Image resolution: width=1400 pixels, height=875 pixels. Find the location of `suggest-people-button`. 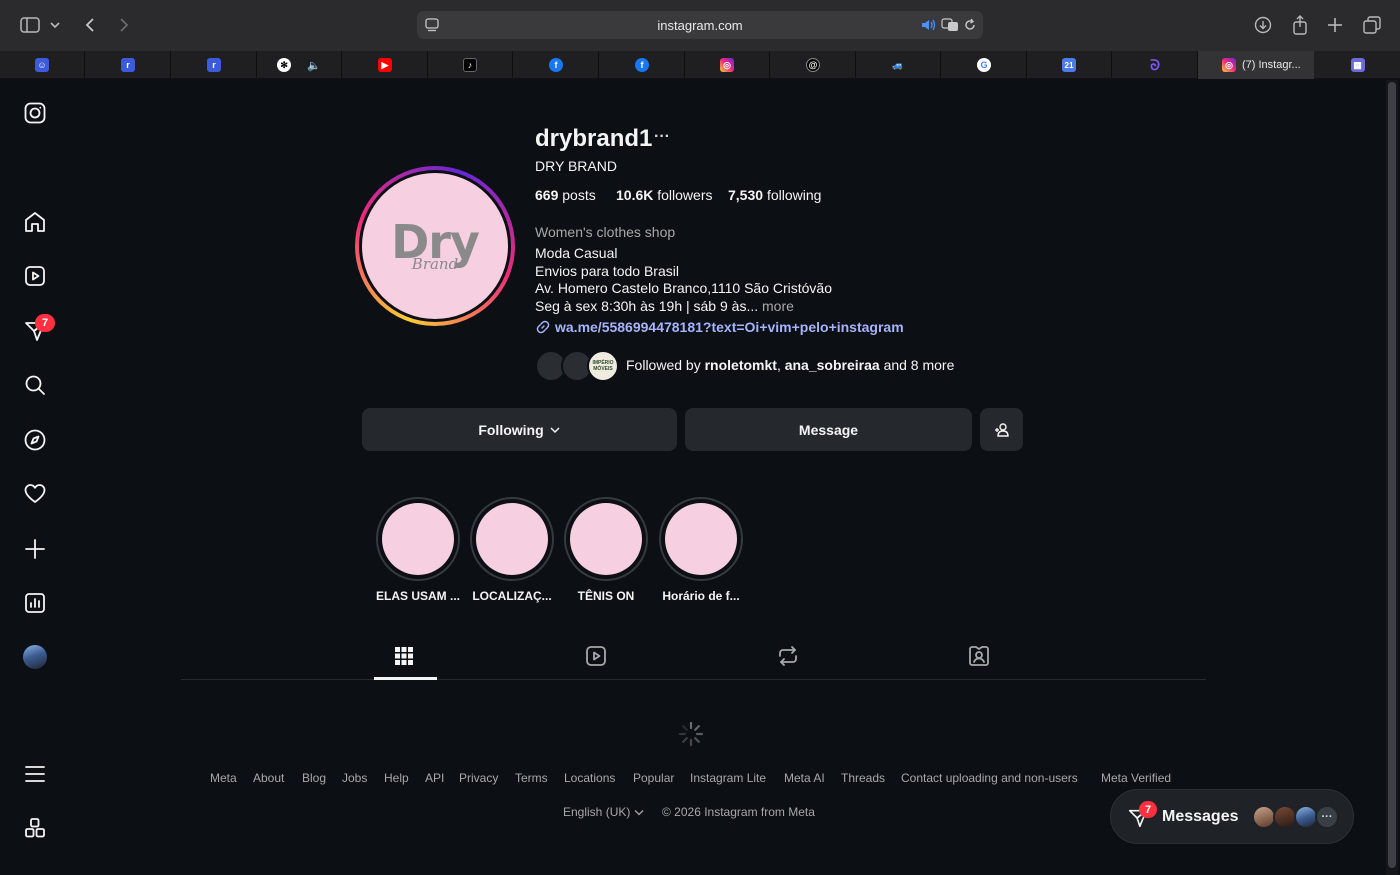

suggest-people-button is located at coordinates (1001, 429).